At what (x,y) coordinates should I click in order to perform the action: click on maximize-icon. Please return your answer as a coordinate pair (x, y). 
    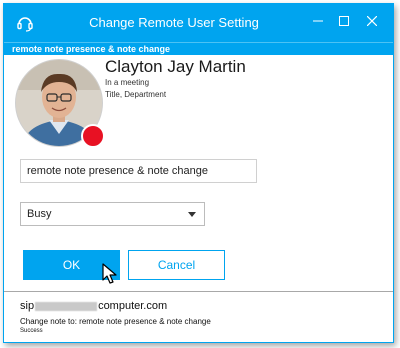
    Looking at the image, I should click on (344, 21).